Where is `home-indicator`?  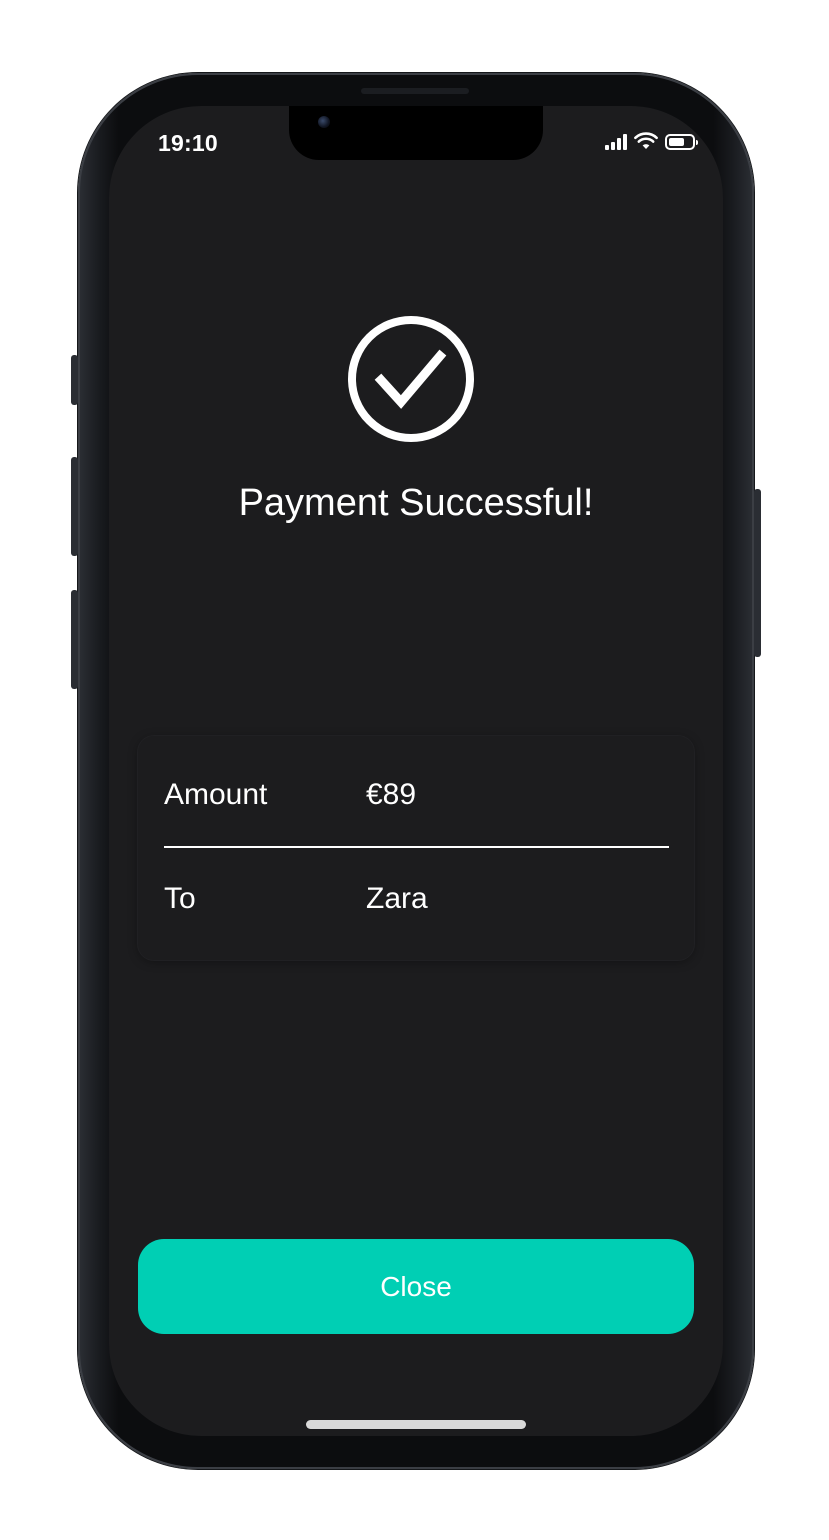 home-indicator is located at coordinates (416, 1424).